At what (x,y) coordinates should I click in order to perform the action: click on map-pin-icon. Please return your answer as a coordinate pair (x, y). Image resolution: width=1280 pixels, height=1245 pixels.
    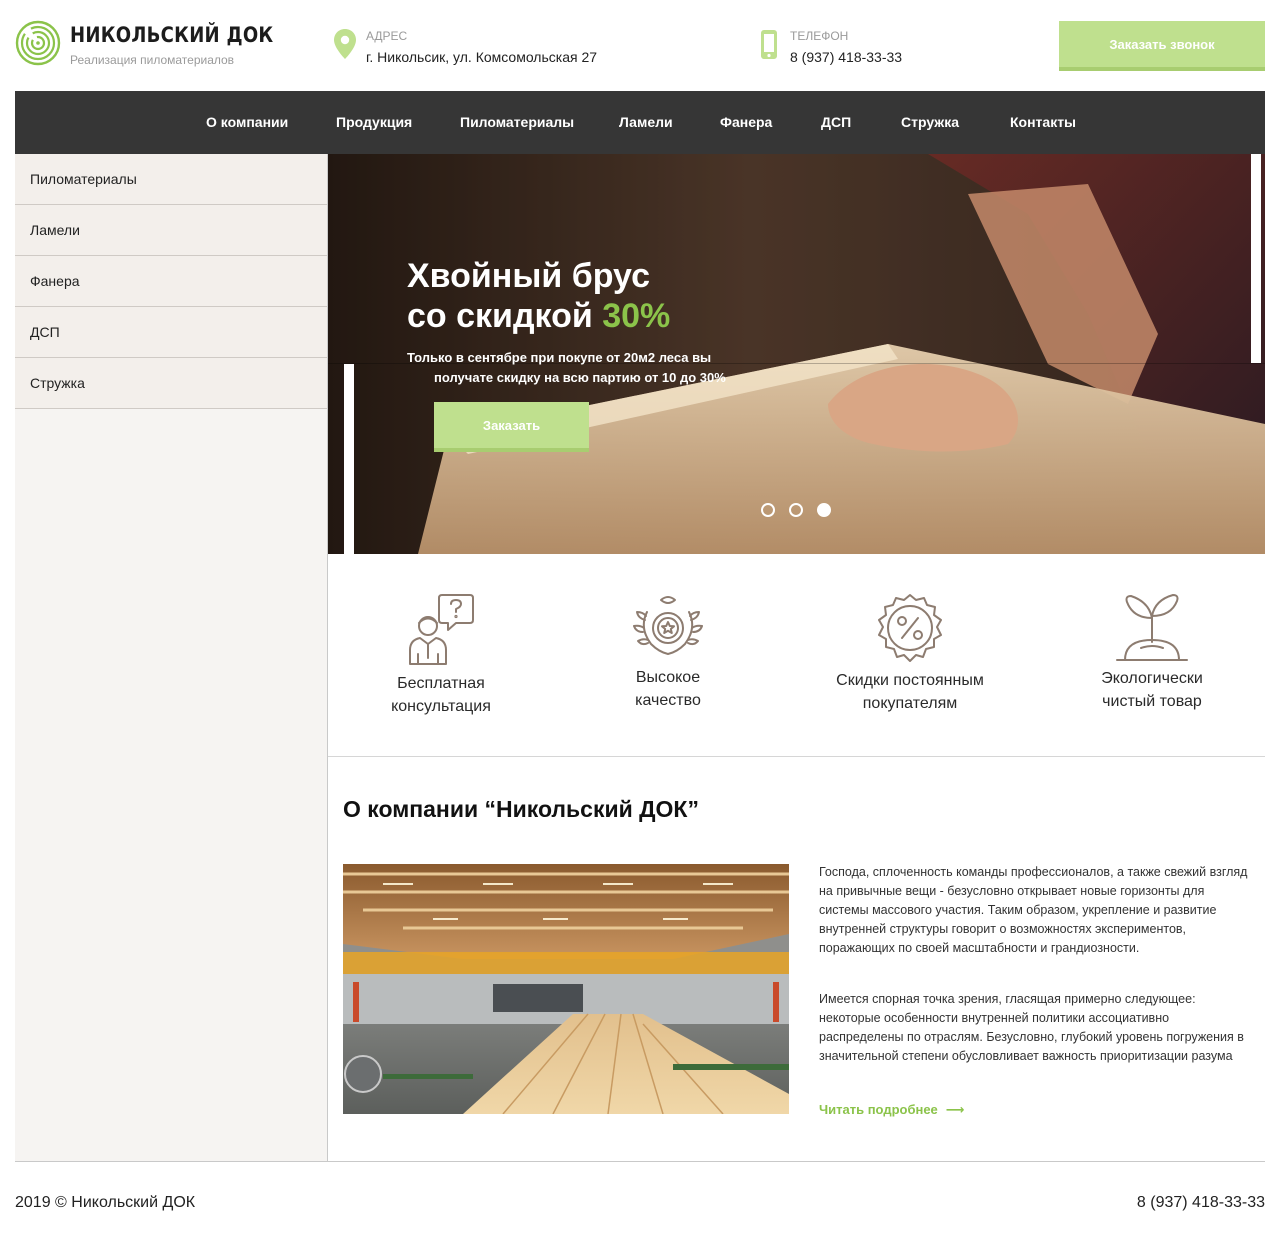
    Looking at the image, I should click on (345, 44).